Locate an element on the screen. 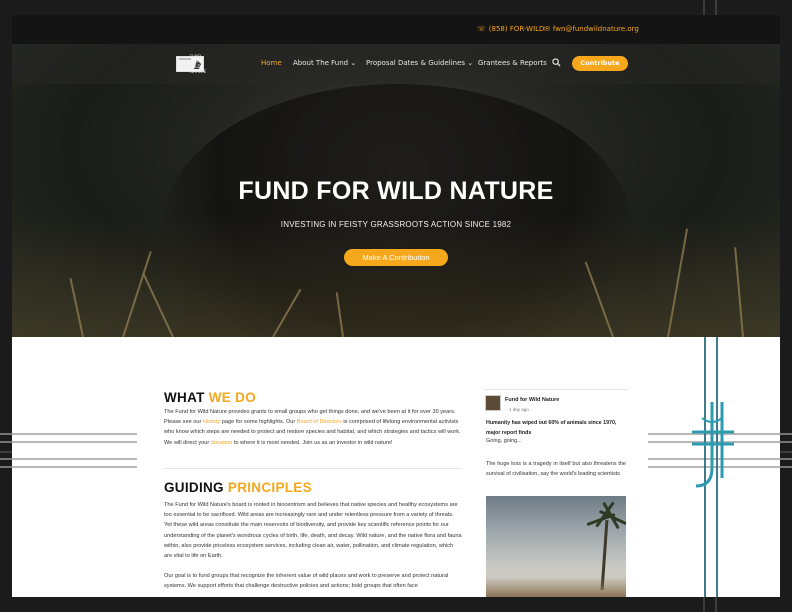 The image size is (792, 612). nav-item-about: About The Fund ⌄ is located at coordinates (324, 63).